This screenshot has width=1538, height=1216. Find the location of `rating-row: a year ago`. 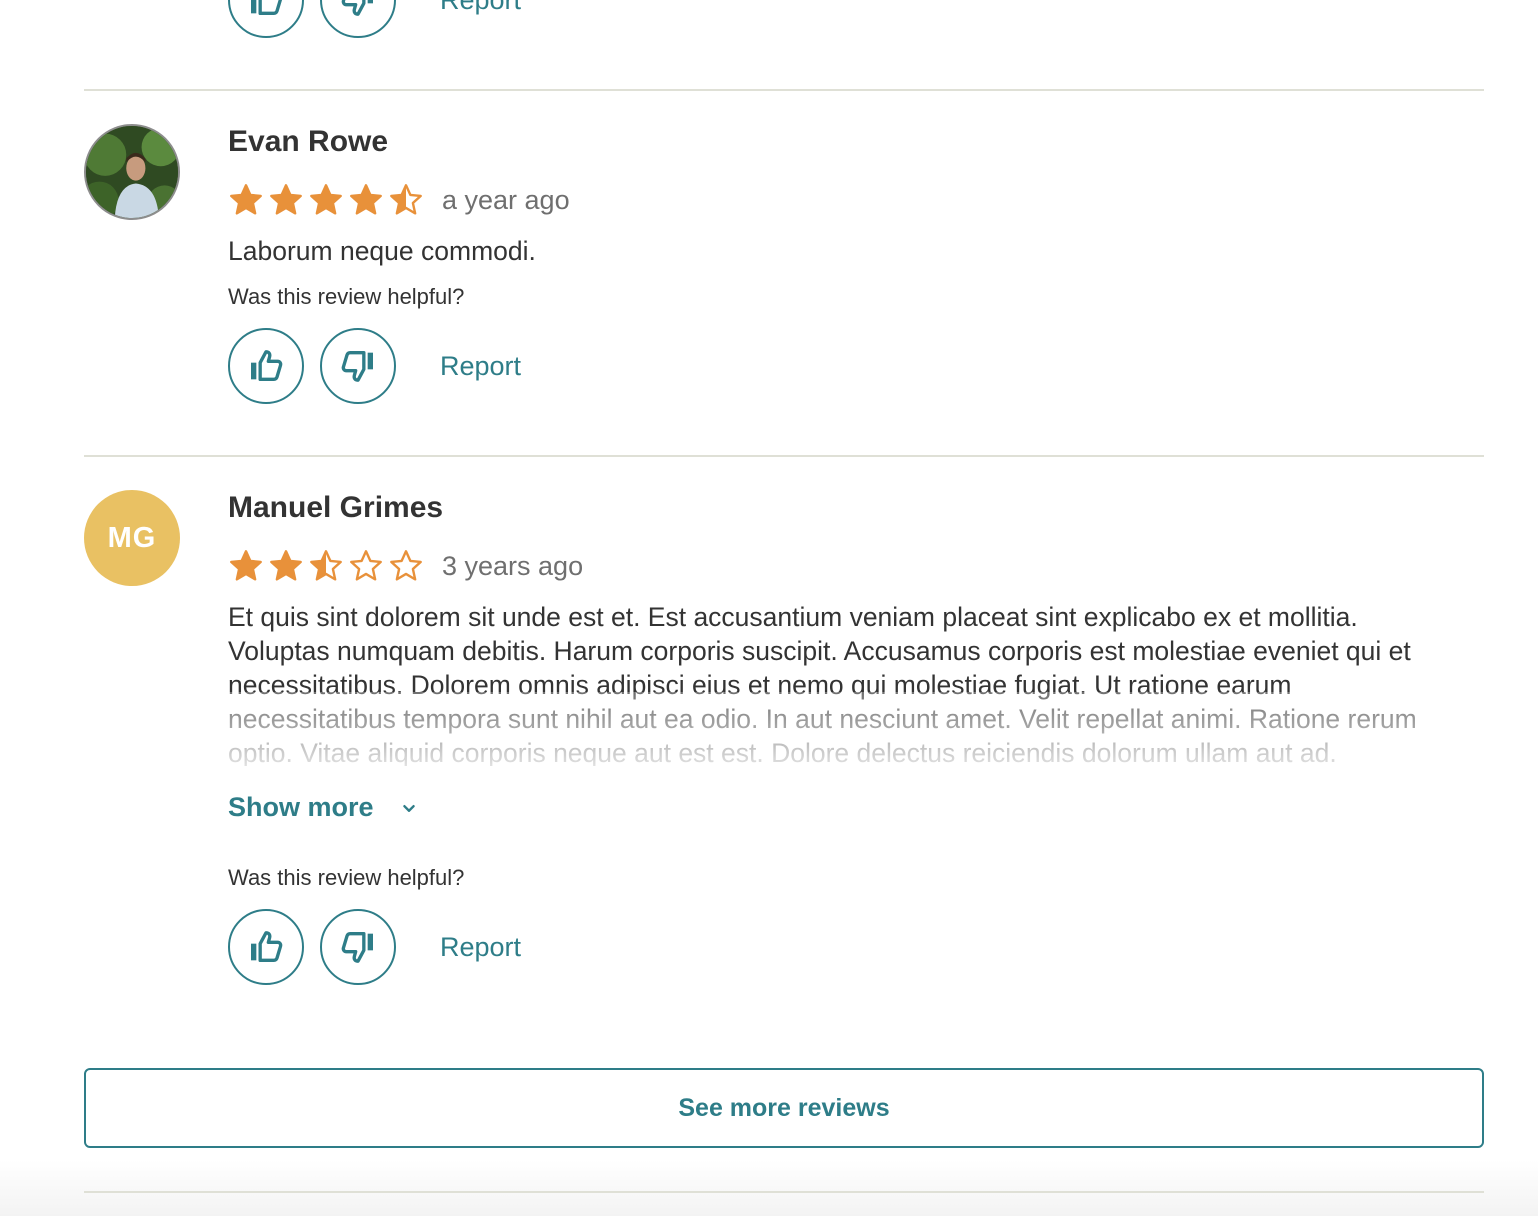

rating-row: a year ago is located at coordinates (823, 200).